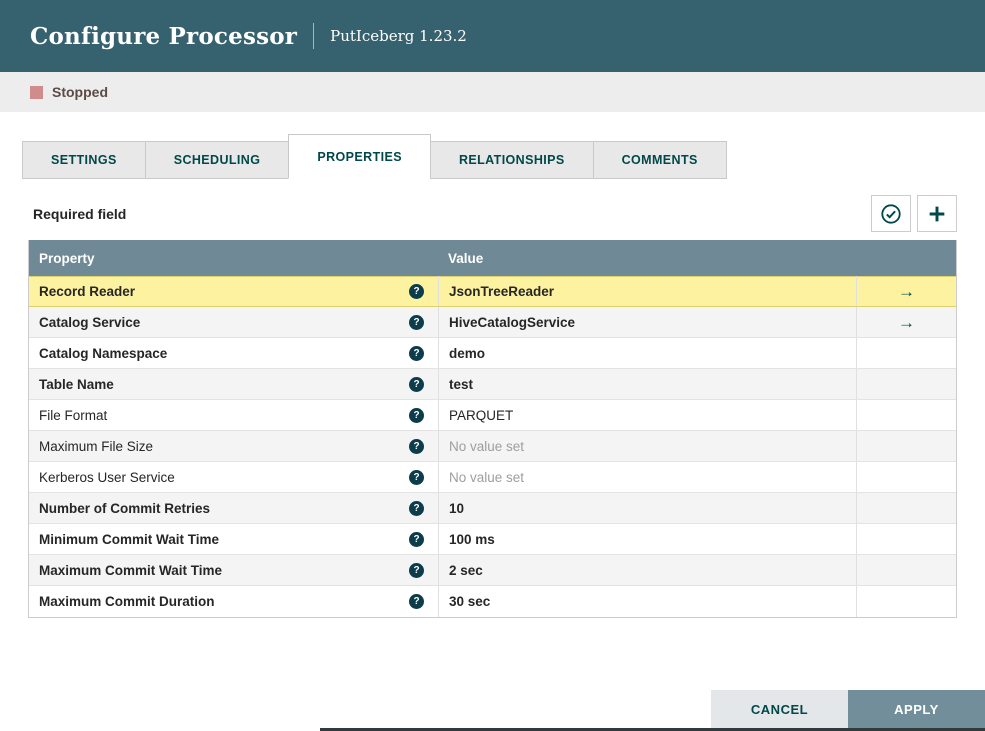 This screenshot has width=985, height=731. What do you see at coordinates (90, 322) in the screenshot?
I see `property-name: Catalog Service` at bounding box center [90, 322].